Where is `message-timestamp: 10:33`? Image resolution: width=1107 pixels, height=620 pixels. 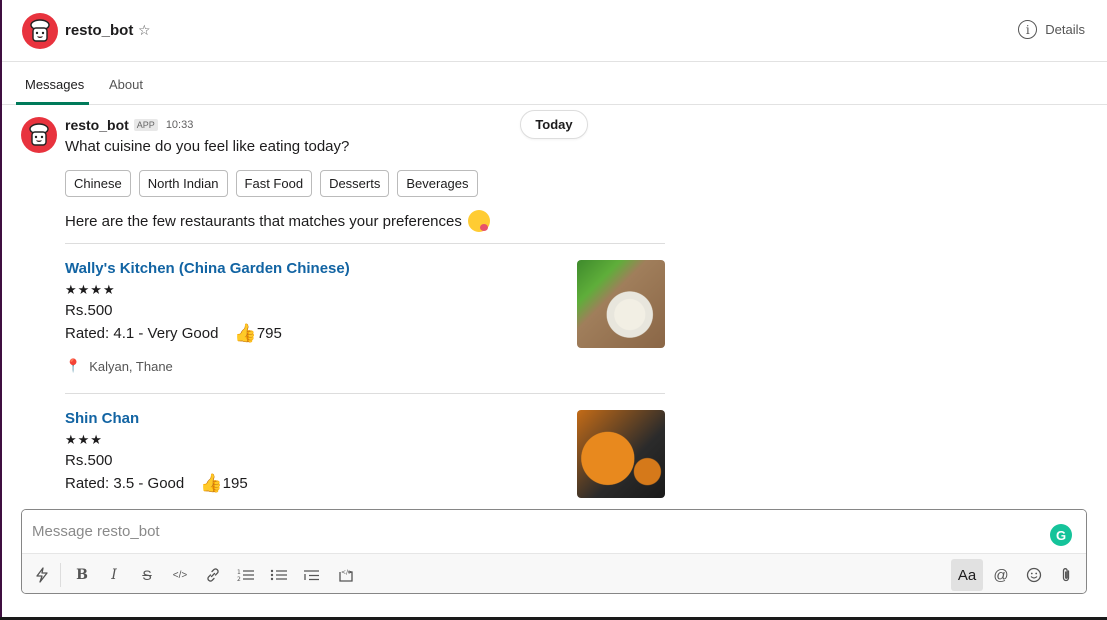 message-timestamp: 10:33 is located at coordinates (180, 125).